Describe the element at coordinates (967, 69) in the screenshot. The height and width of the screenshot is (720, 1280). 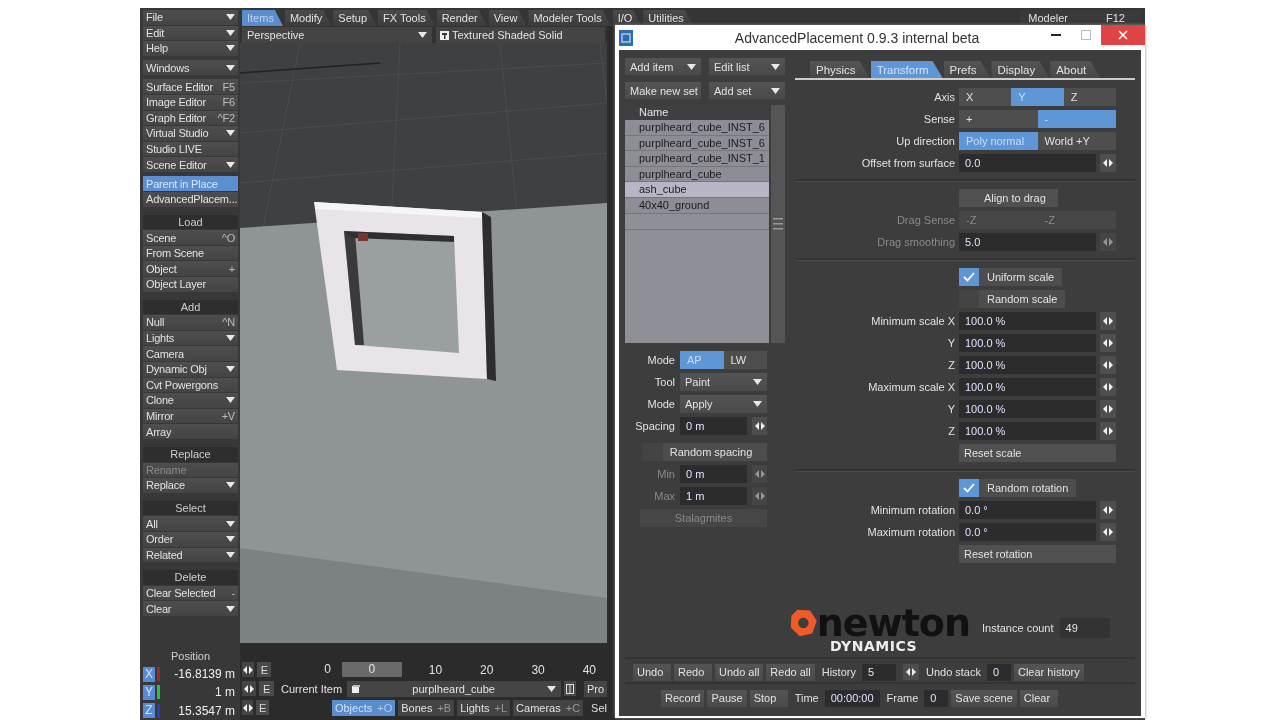
I see `tab: Prefs` at that location.